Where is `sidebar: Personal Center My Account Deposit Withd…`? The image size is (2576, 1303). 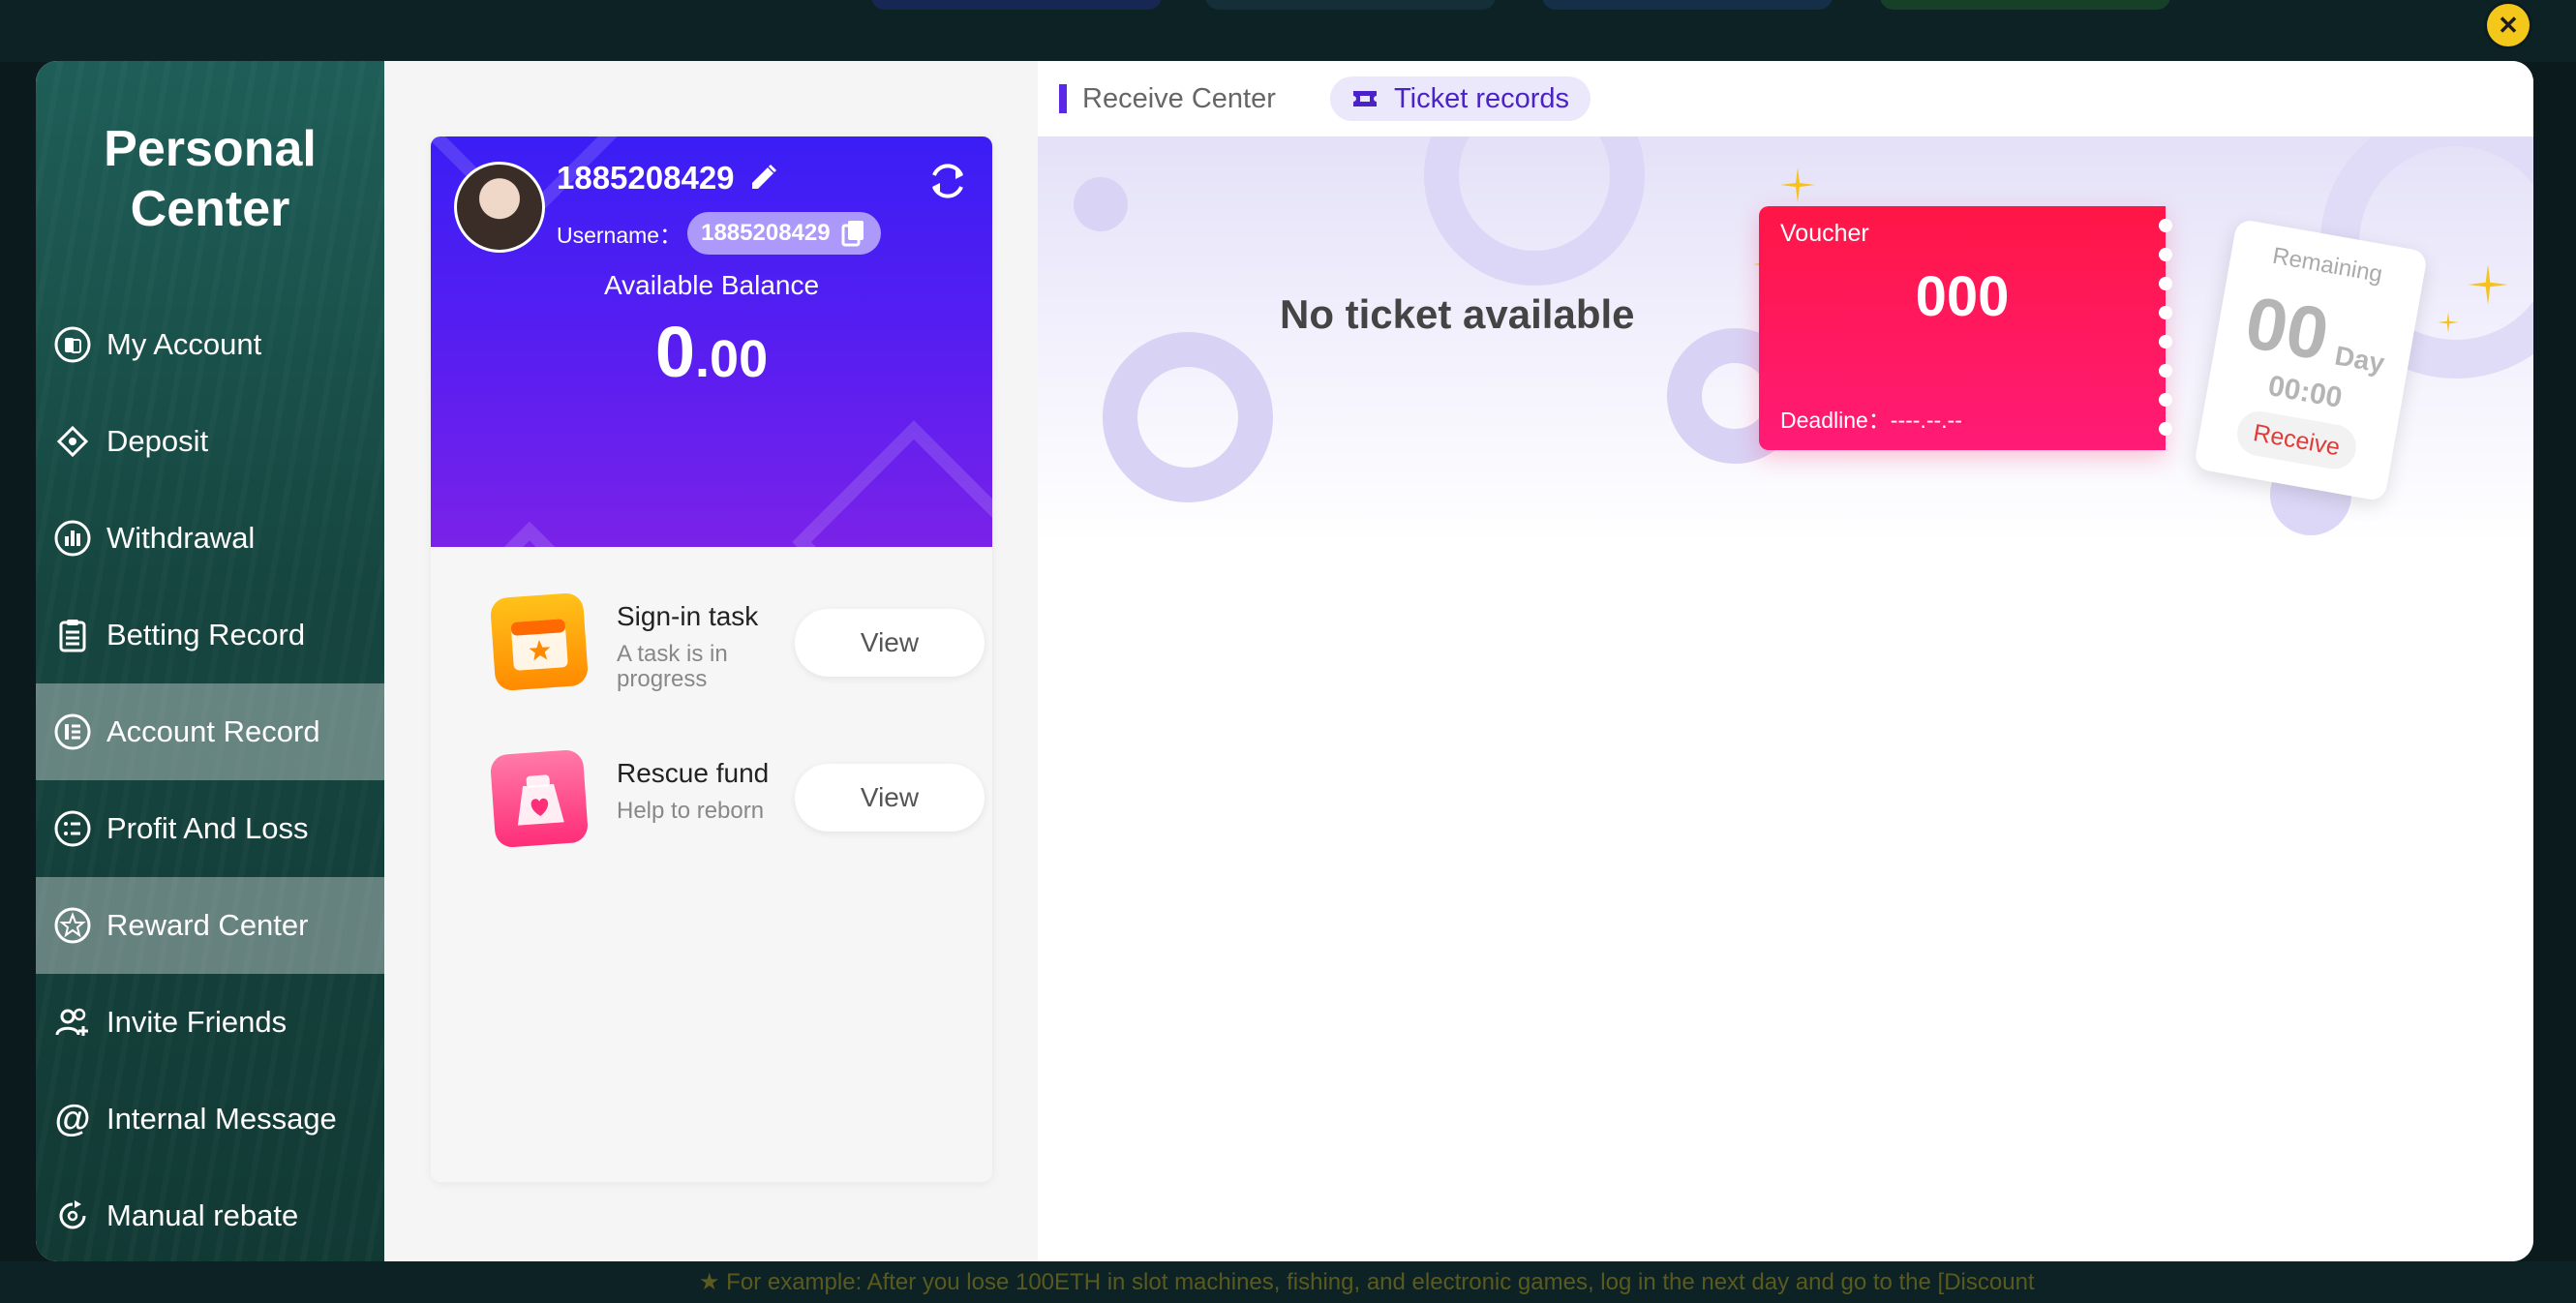 sidebar: Personal Center My Account Deposit Withd… is located at coordinates (210, 661).